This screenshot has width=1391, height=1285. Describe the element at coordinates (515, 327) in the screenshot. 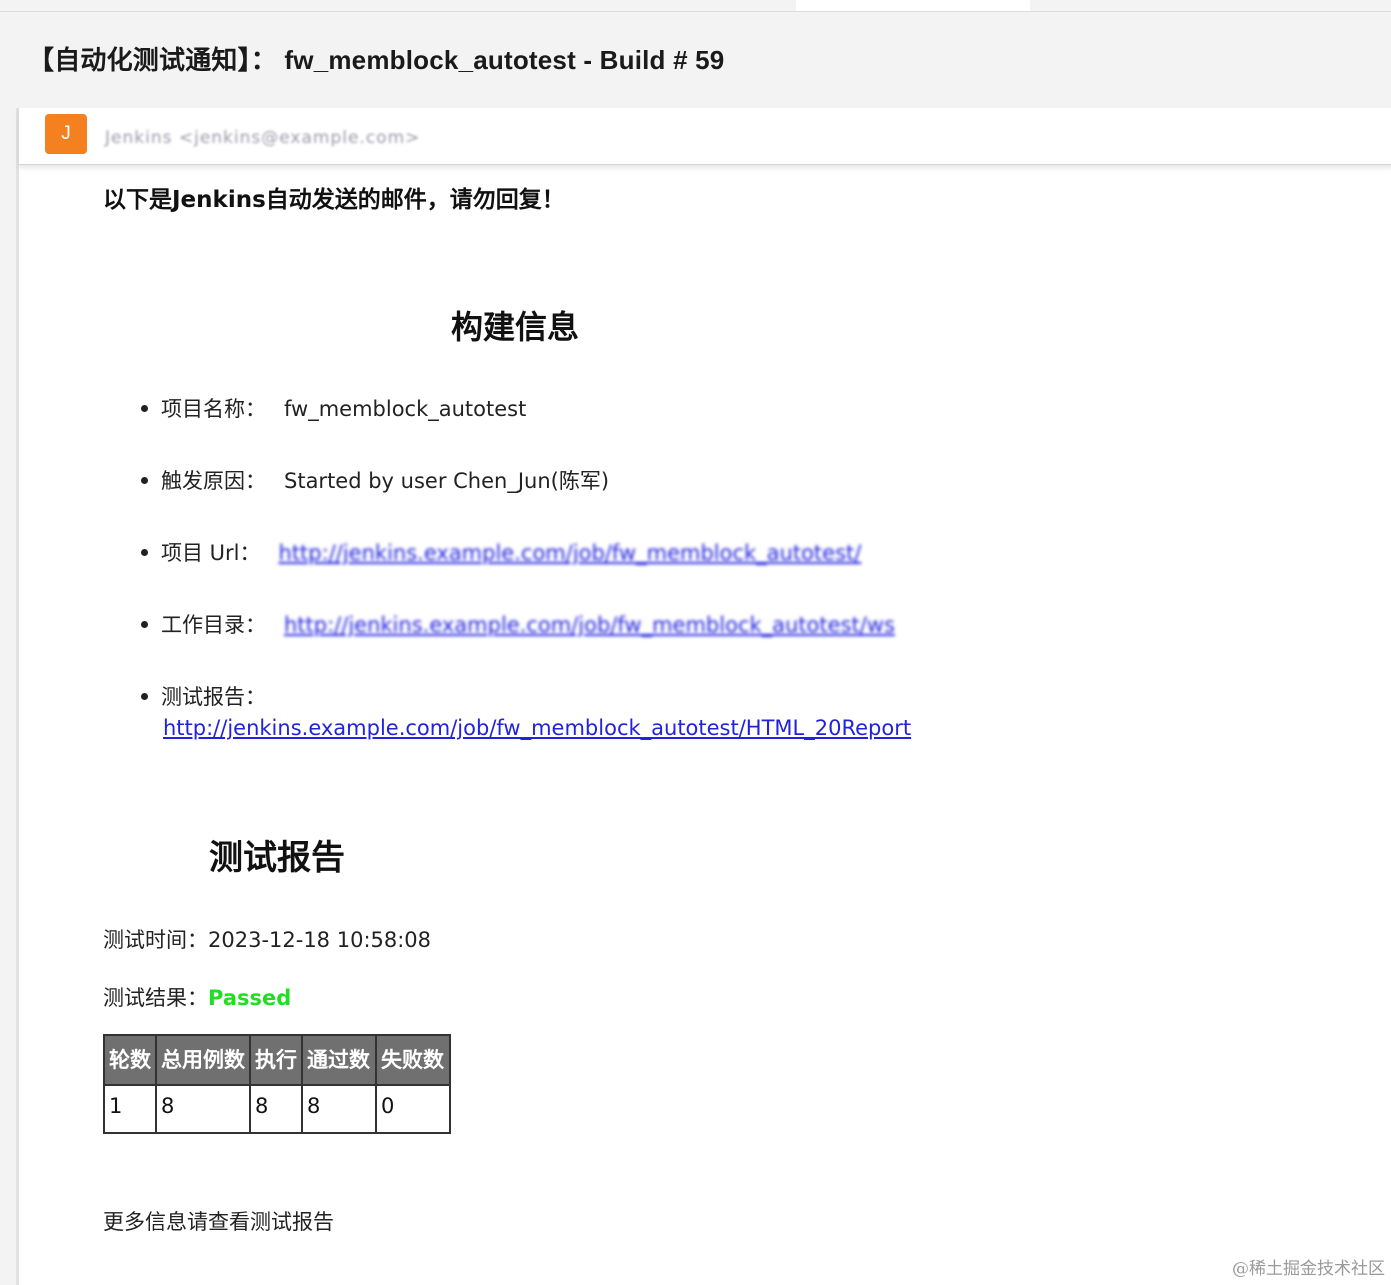

I see `build-info-heading: 构建信息` at that location.